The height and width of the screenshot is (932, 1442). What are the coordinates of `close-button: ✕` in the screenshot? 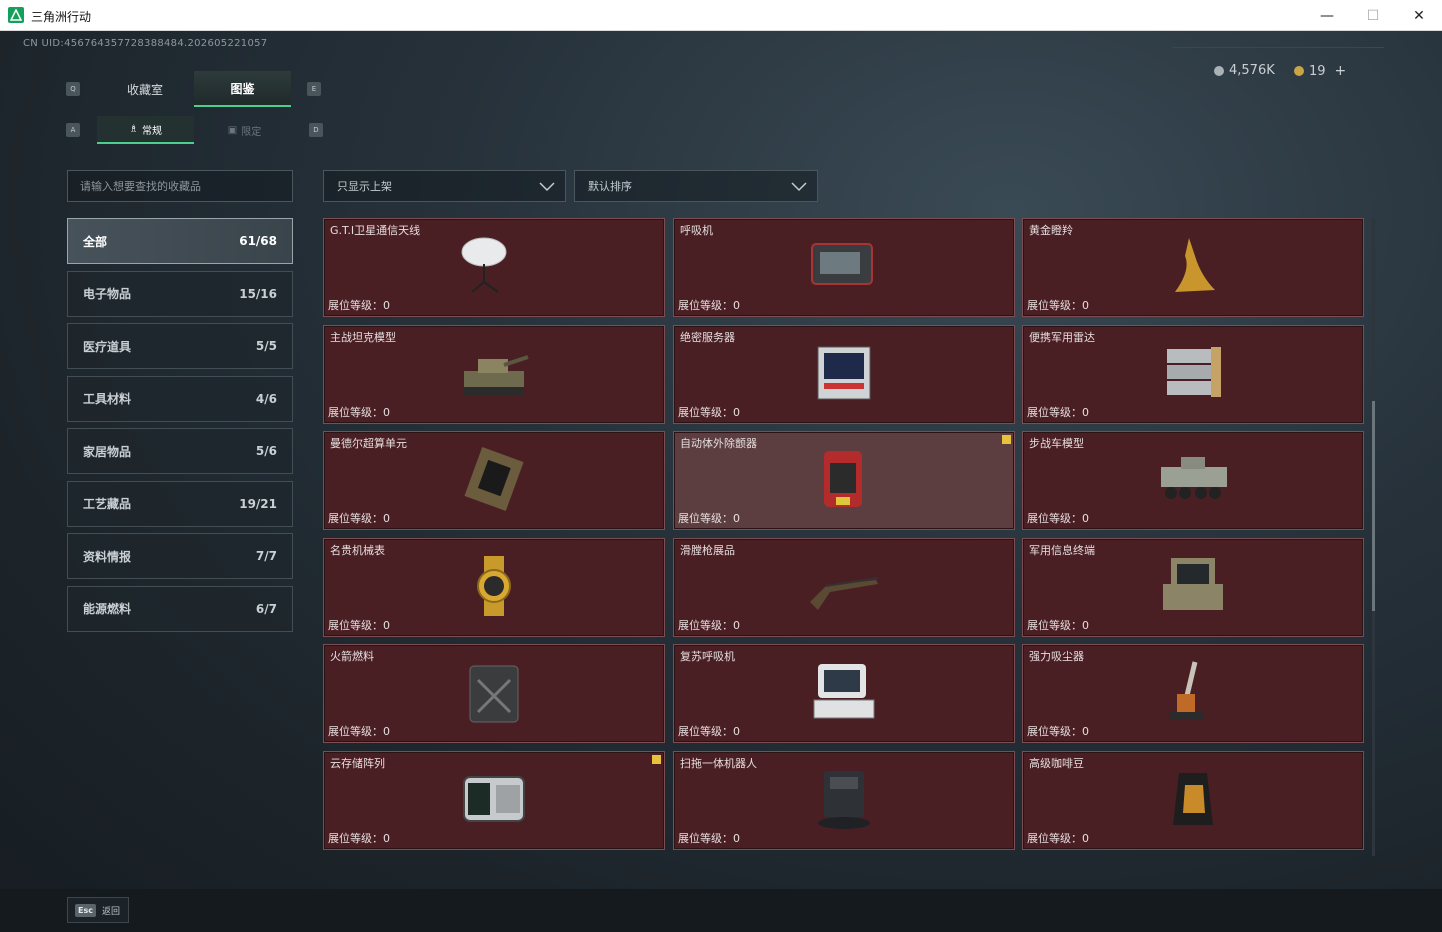 It's located at (1419, 15).